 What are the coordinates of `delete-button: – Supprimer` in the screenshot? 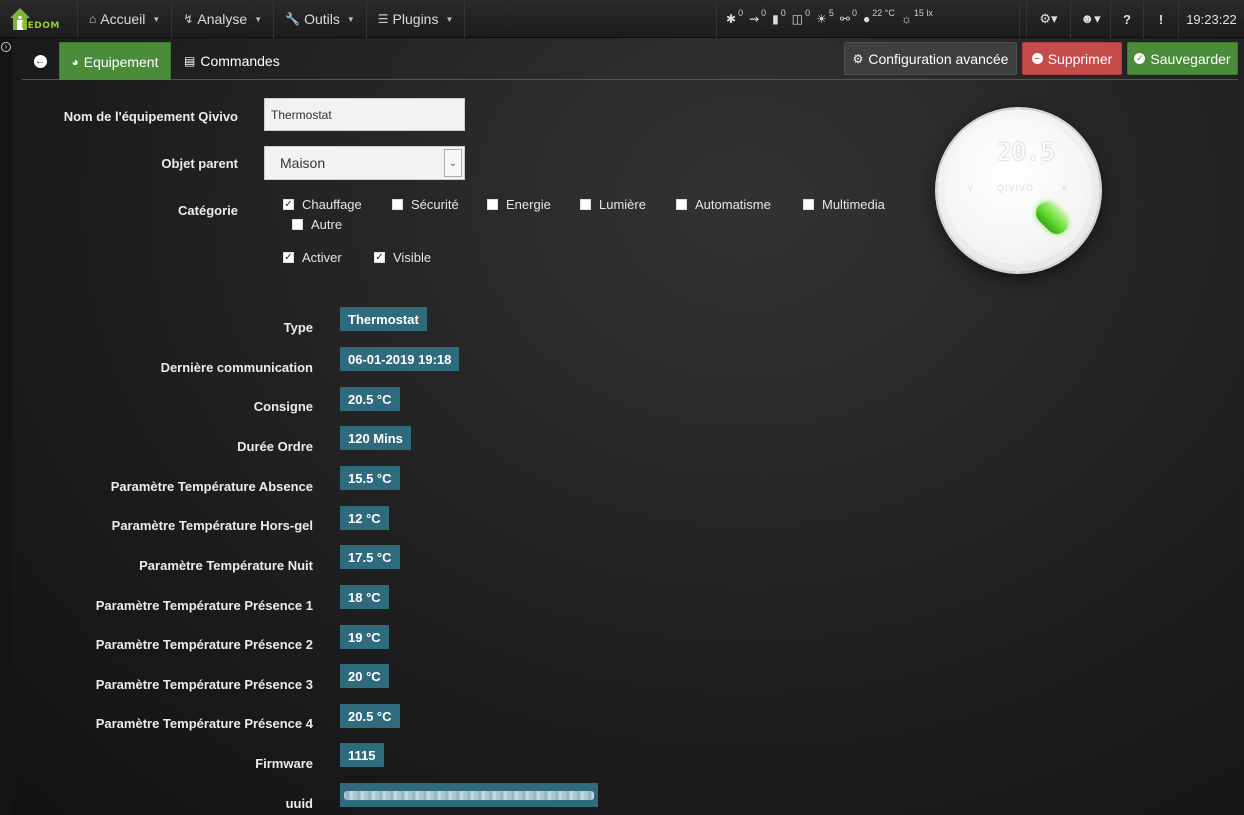 It's located at (1072, 58).